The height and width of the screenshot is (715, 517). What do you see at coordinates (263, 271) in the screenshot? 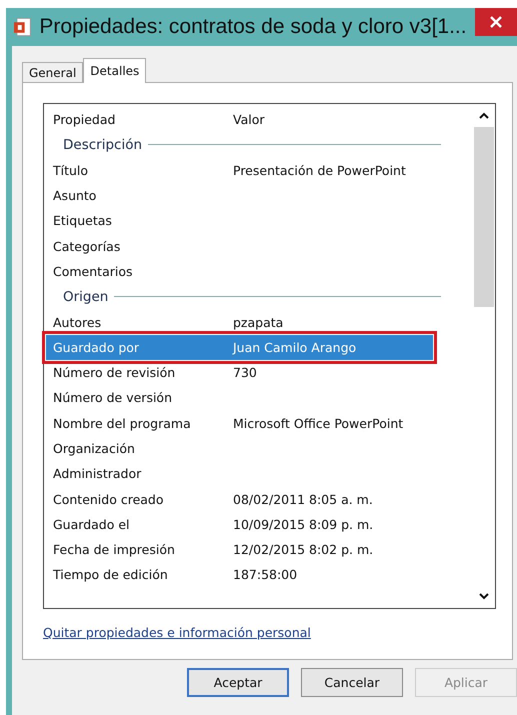
I see `property-row: Comentarios` at bounding box center [263, 271].